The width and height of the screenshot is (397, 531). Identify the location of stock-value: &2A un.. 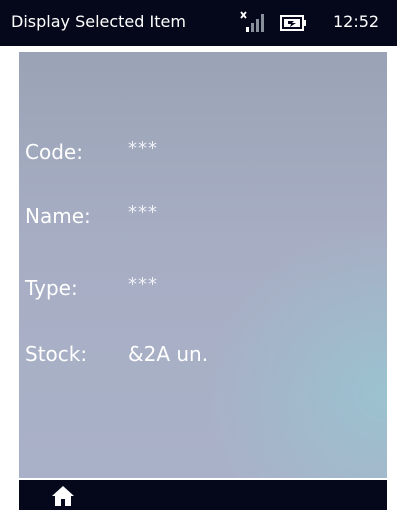
(168, 354).